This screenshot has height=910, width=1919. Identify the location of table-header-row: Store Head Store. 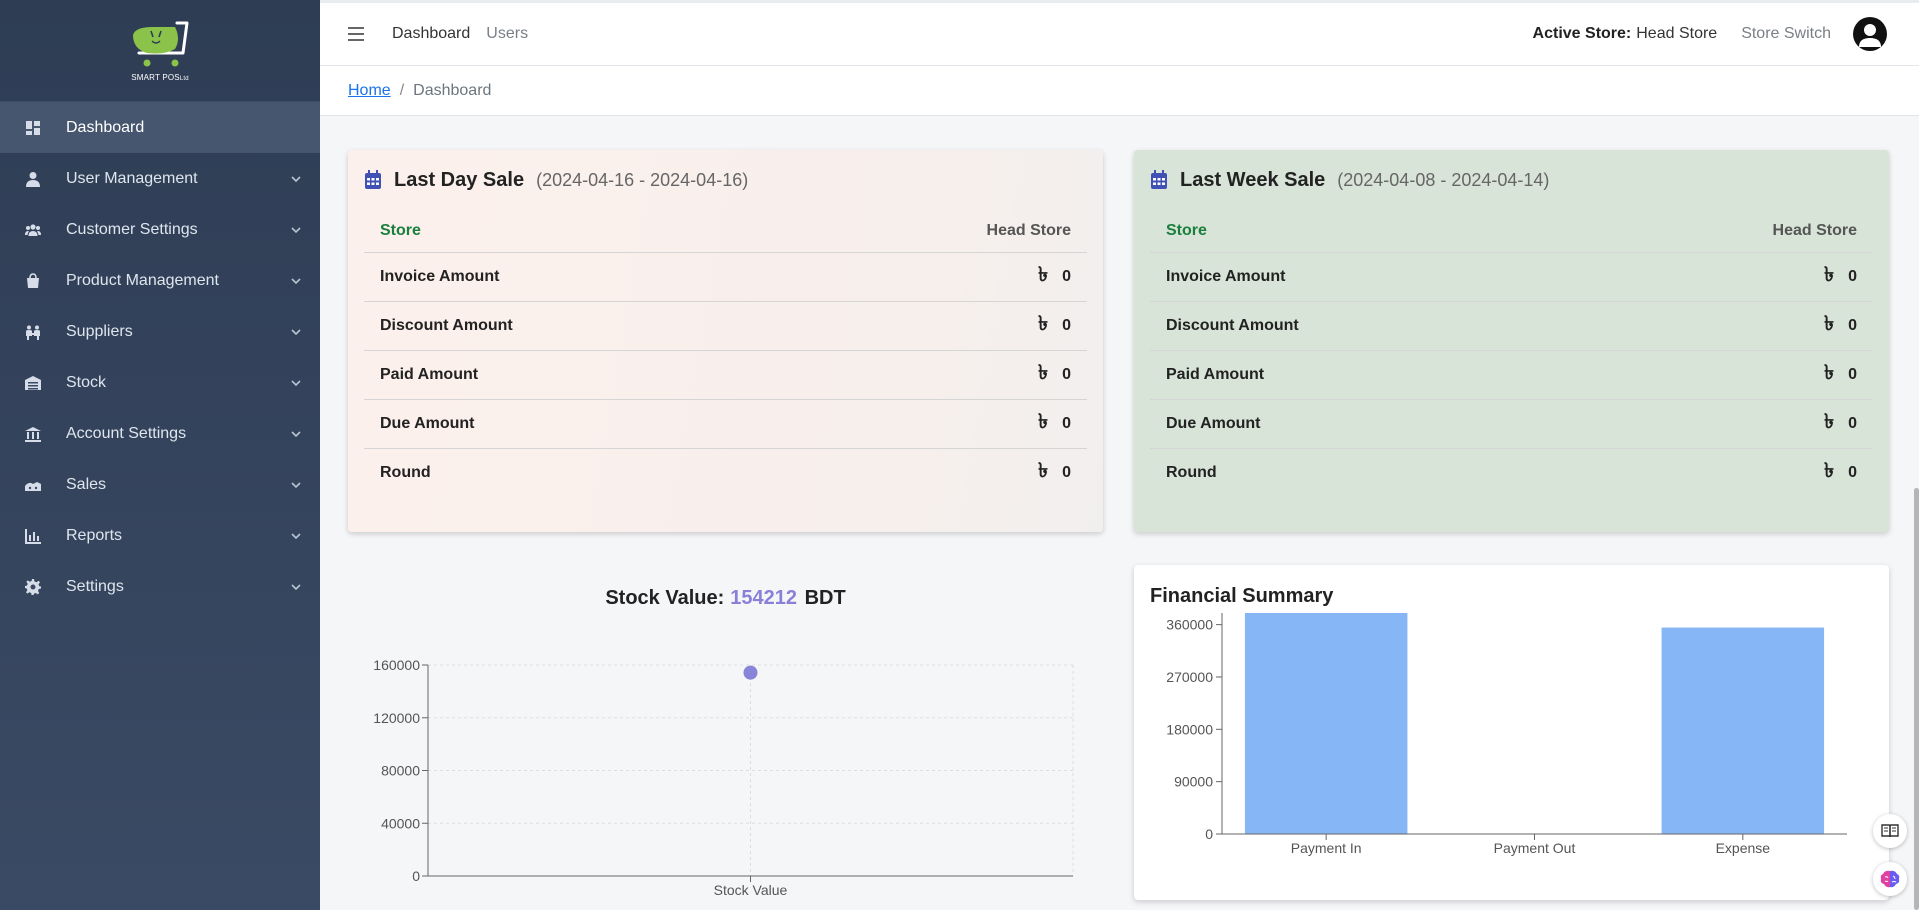
(1511, 231).